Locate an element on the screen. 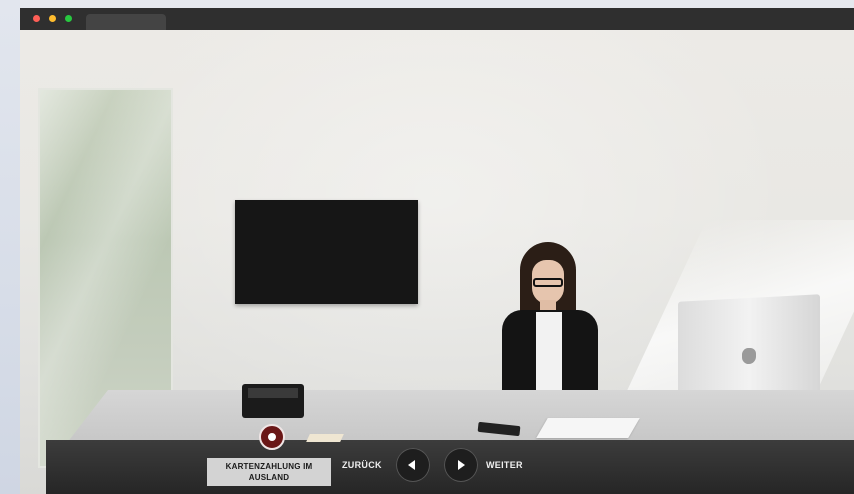  back-button is located at coordinates (413, 465).